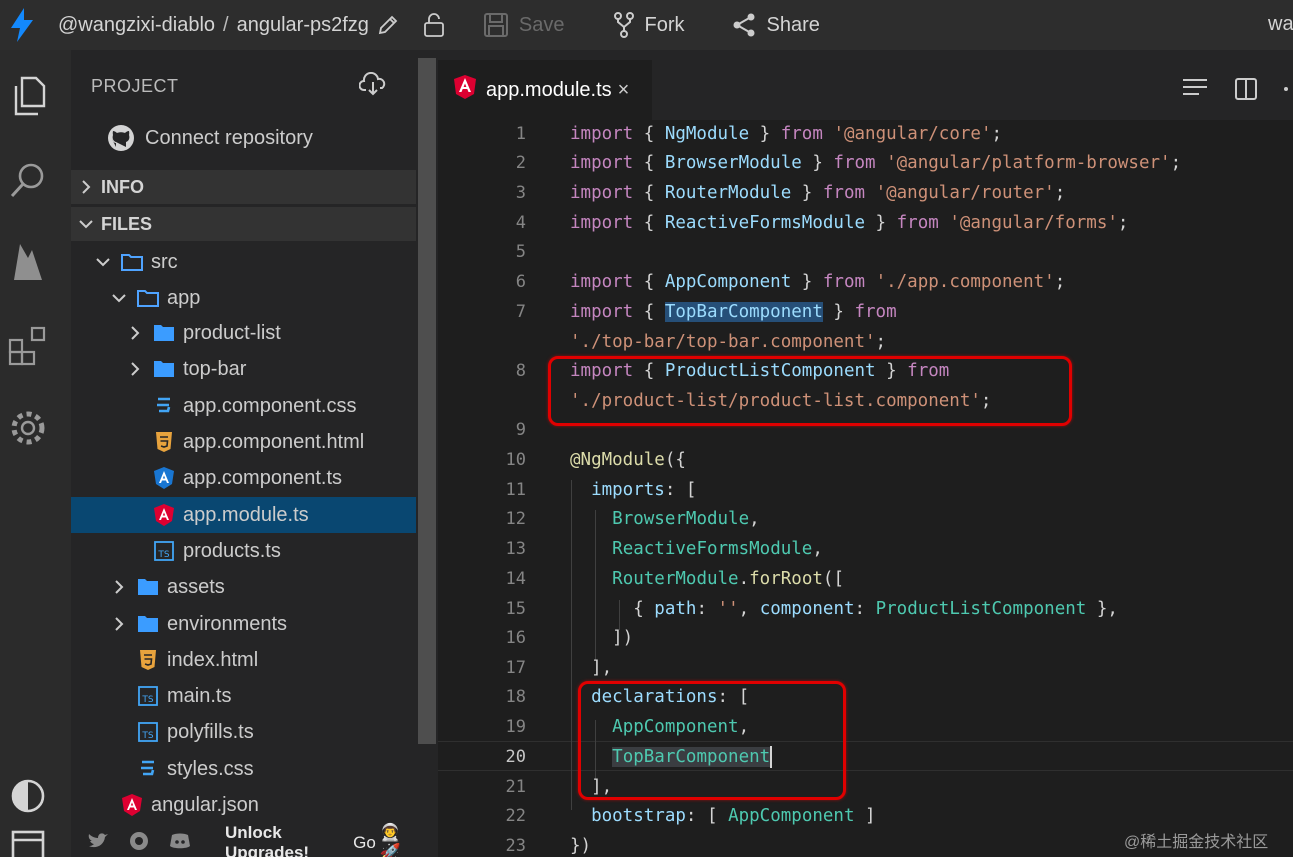  I want to click on save-button: Save, so click(524, 25).